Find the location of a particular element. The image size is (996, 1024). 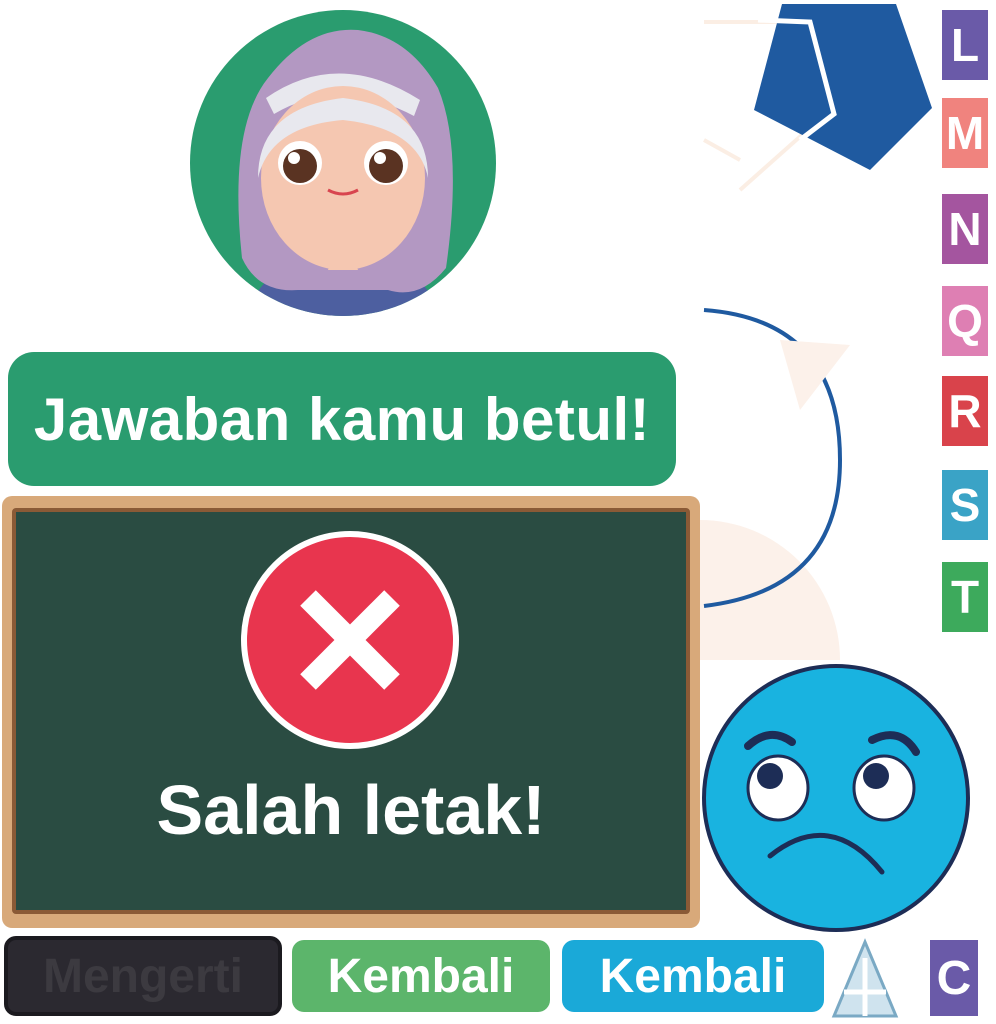

letter-tile-c: C is located at coordinates (954, 978).